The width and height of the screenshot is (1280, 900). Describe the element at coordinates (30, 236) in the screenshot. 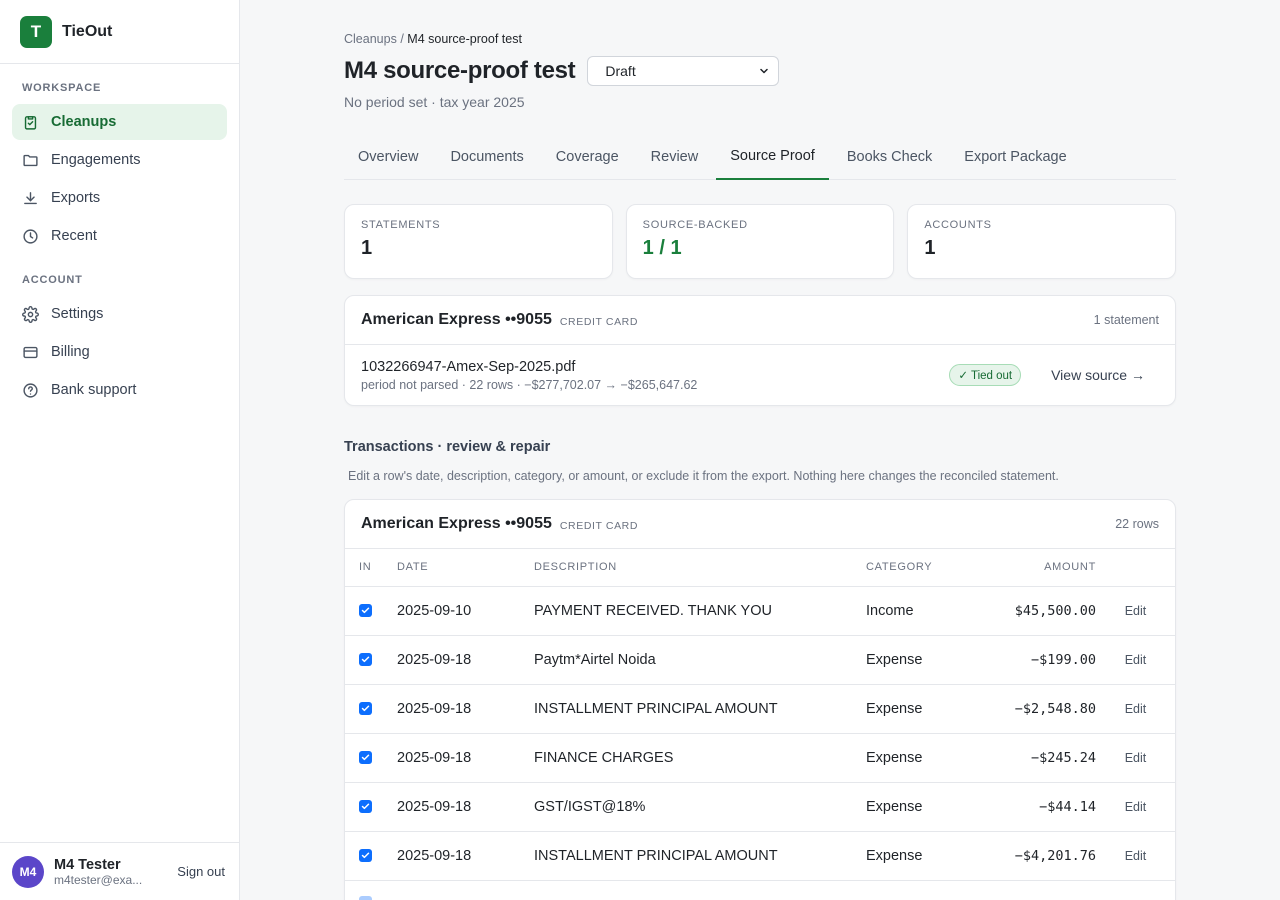

I see `clock-icon` at that location.